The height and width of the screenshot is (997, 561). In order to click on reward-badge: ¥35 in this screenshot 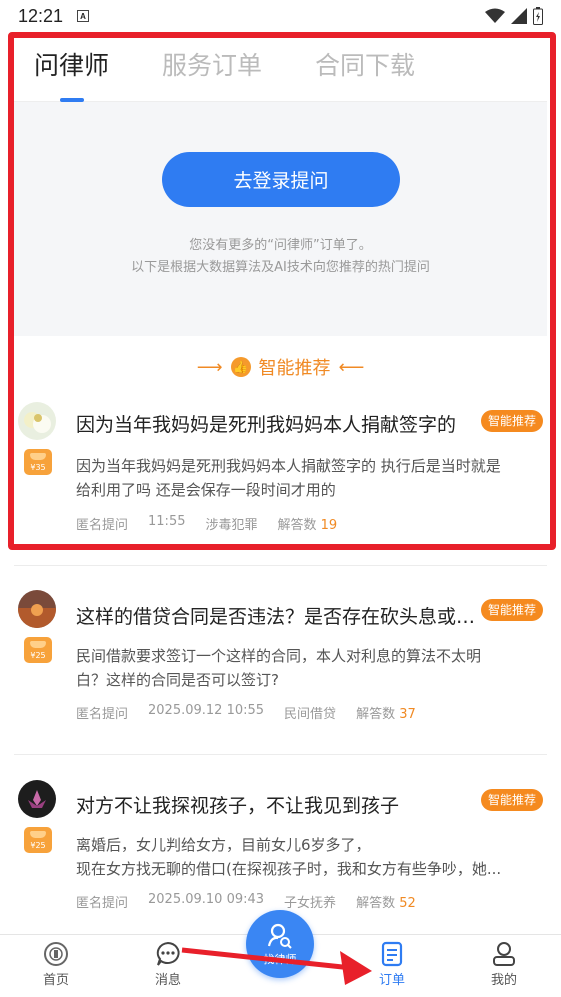, I will do `click(38, 462)`.